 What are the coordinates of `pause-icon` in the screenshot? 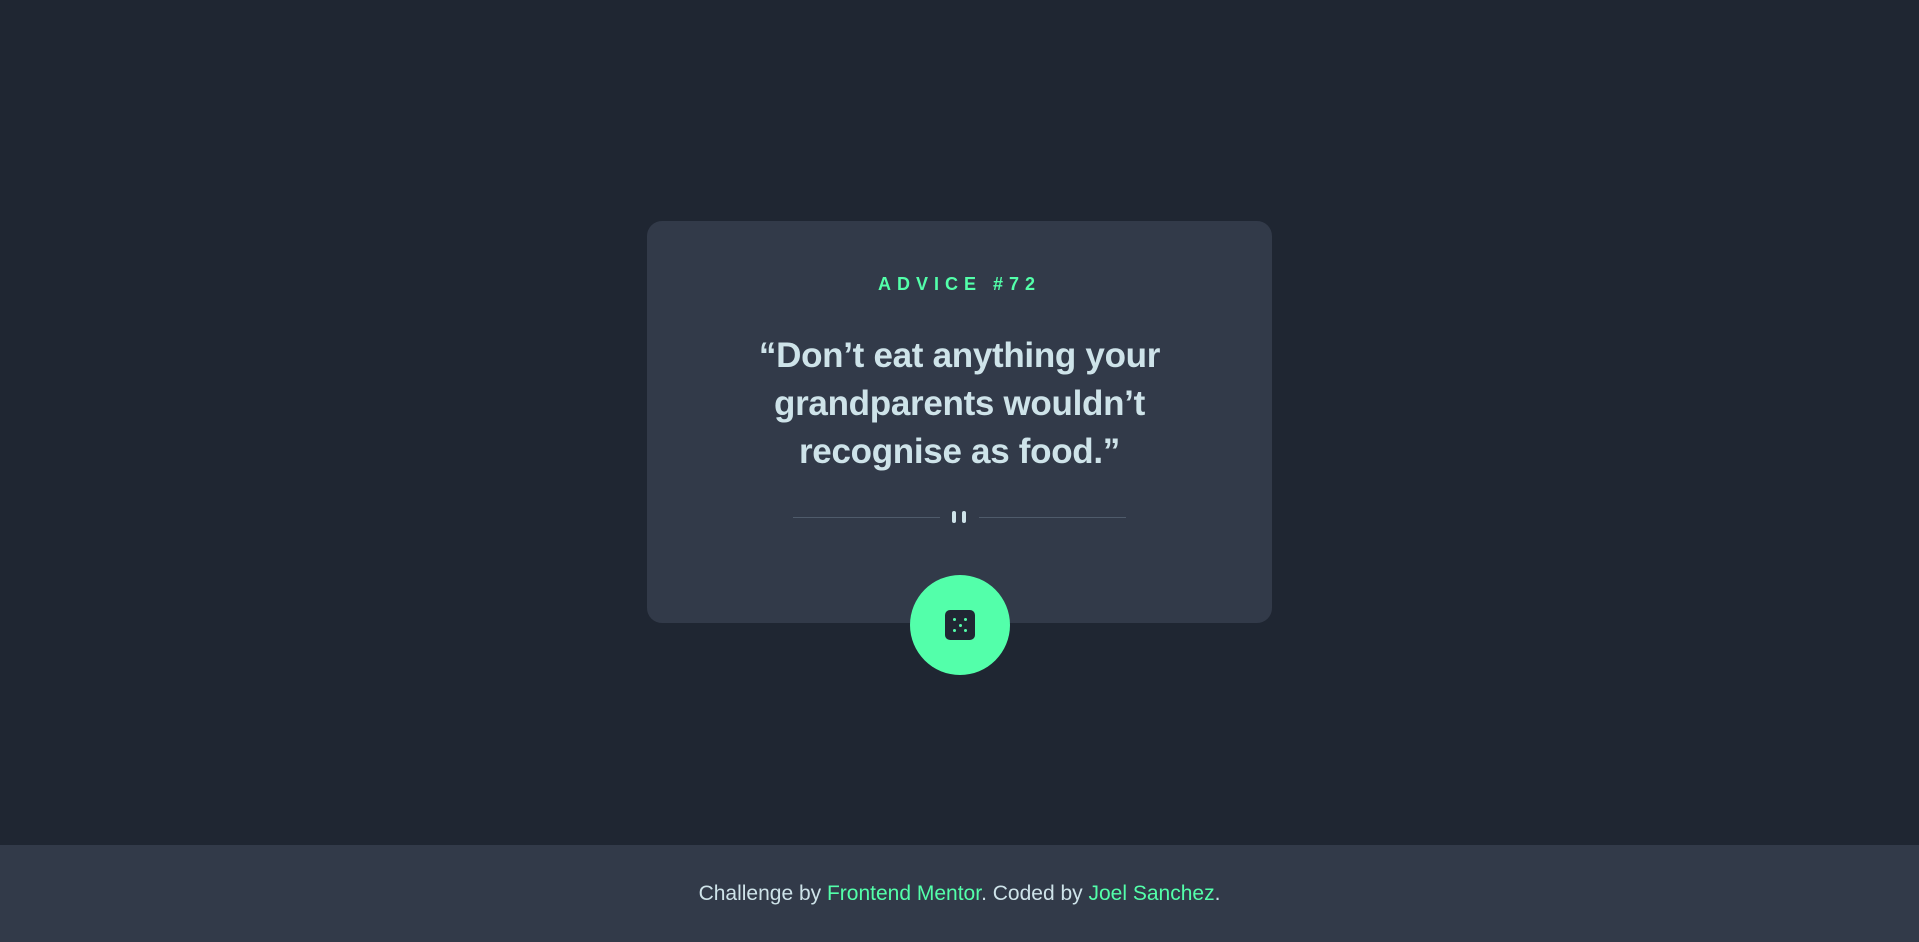 It's located at (959, 517).